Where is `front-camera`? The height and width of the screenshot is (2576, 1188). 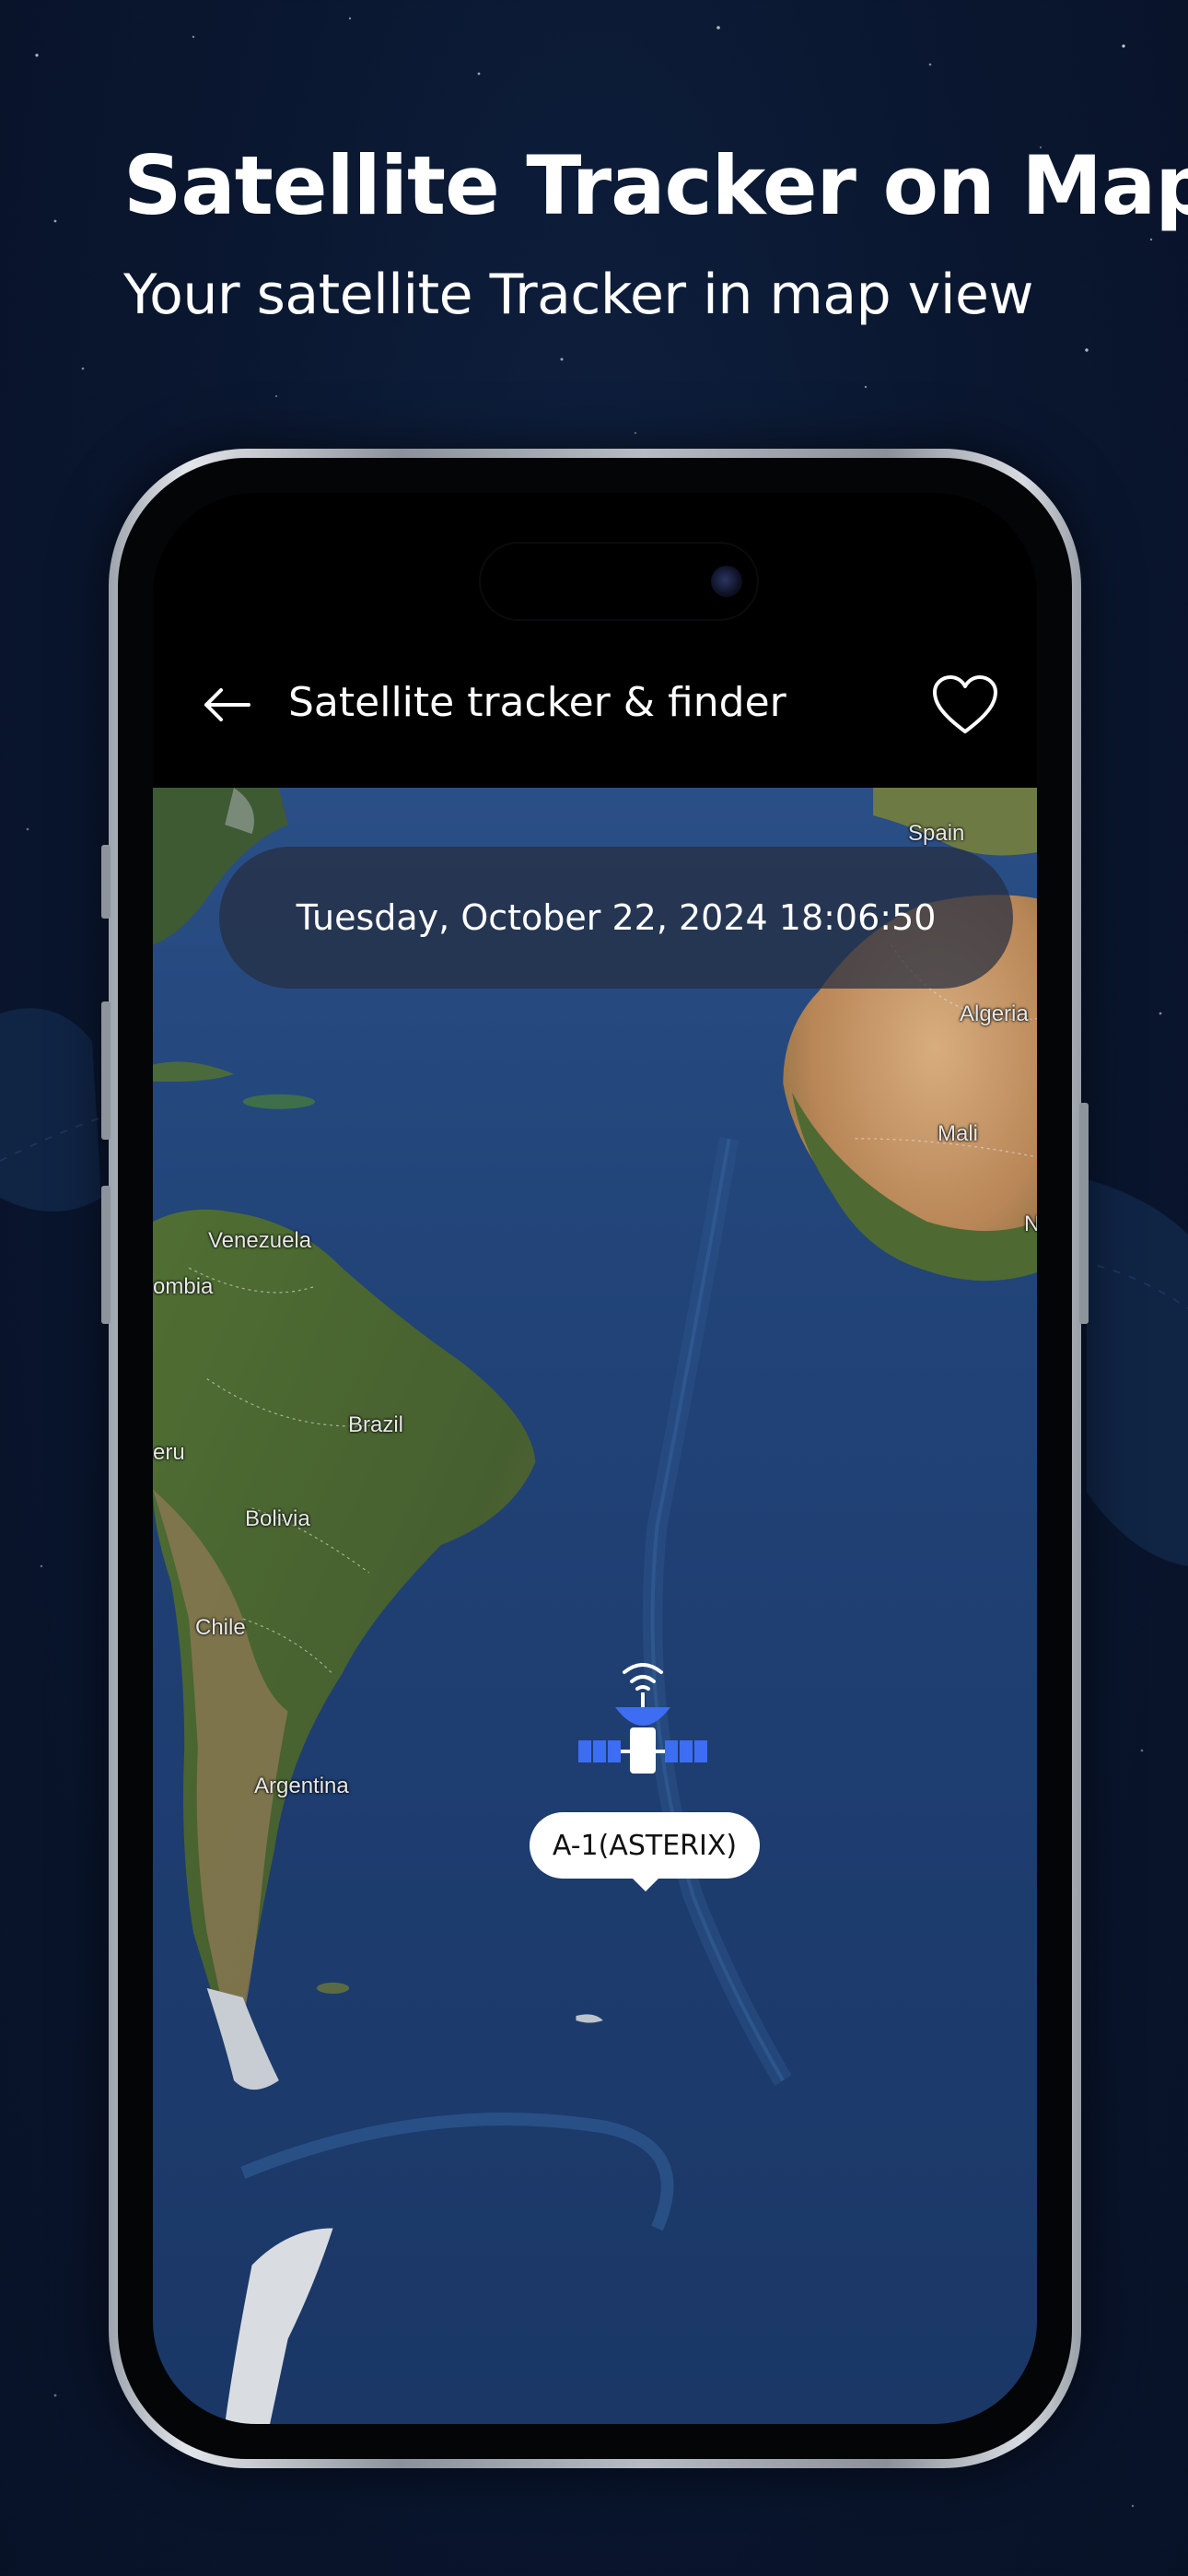
front-camera is located at coordinates (726, 581).